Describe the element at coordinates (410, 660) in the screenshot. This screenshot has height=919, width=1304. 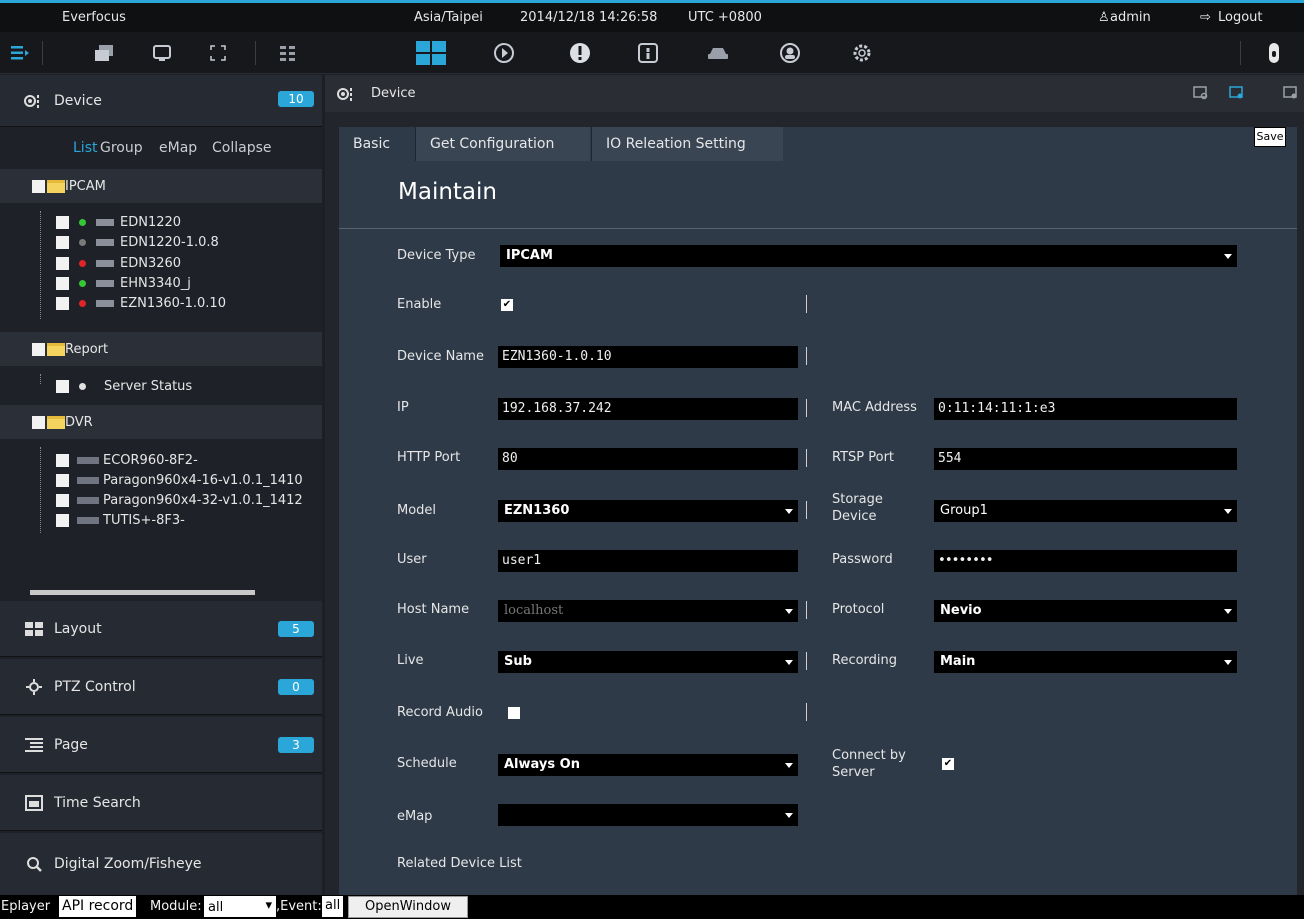
I see `live-label: Live` at that location.